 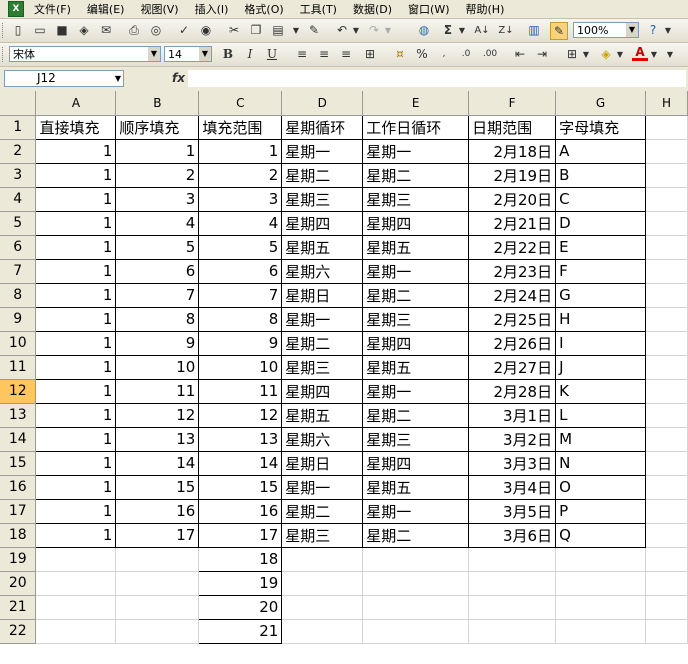 What do you see at coordinates (18, 439) in the screenshot?
I see `row-header: 14` at bounding box center [18, 439].